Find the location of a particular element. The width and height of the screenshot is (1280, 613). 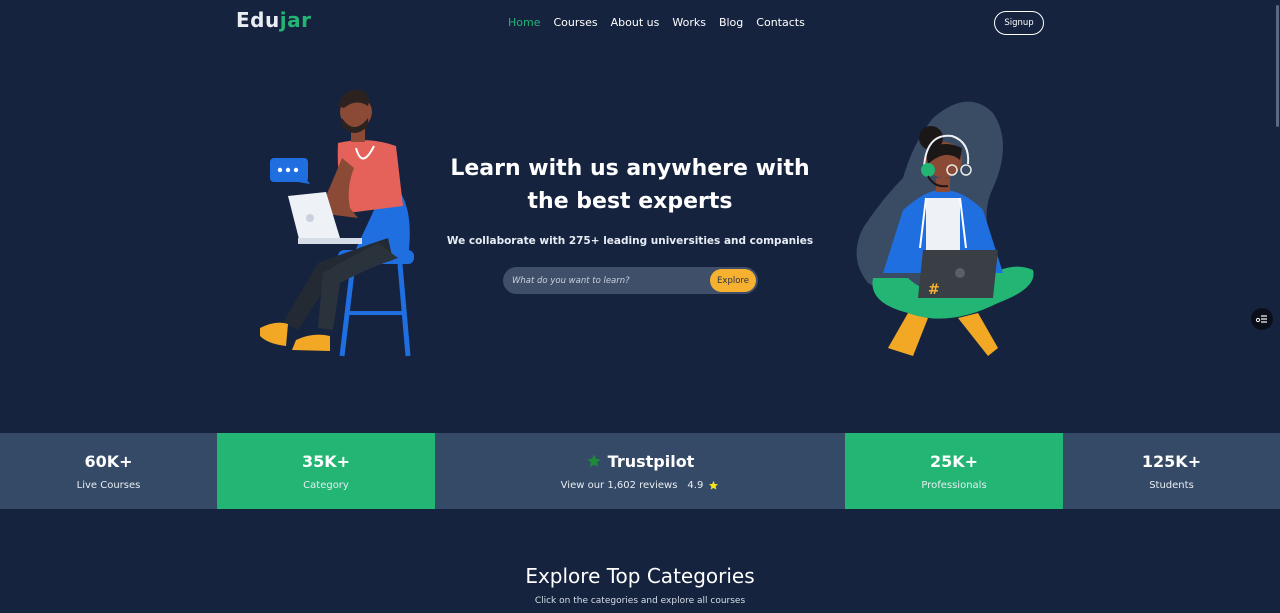

woman-with-headset-illustration: # is located at coordinates (945, 228).